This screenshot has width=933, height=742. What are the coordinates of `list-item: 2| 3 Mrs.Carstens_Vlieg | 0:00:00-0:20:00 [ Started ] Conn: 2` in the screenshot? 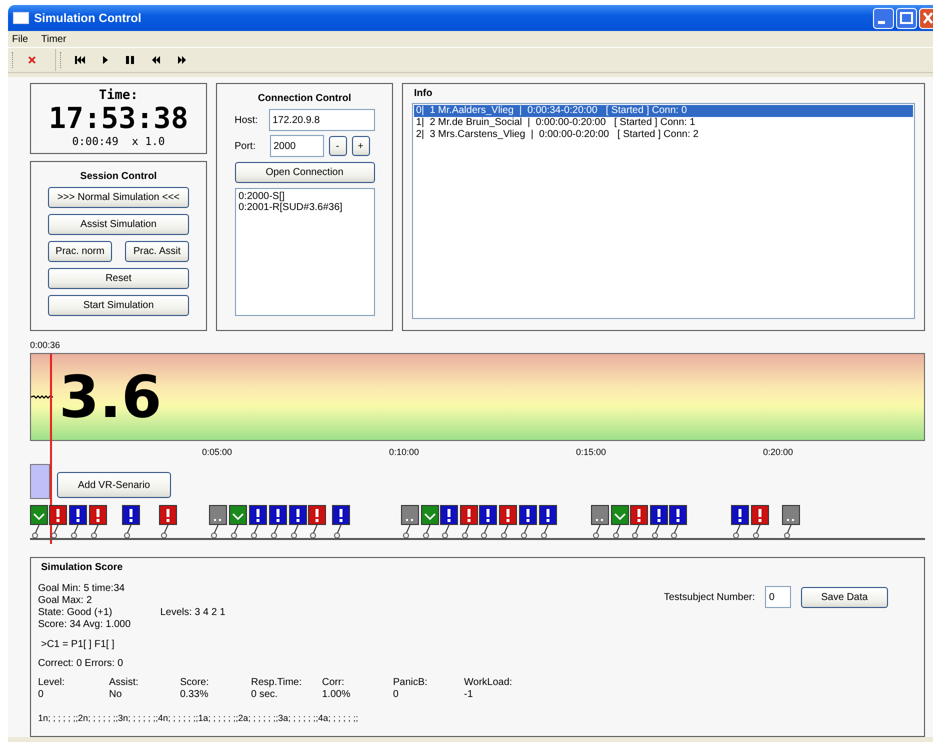 It's located at (663, 135).